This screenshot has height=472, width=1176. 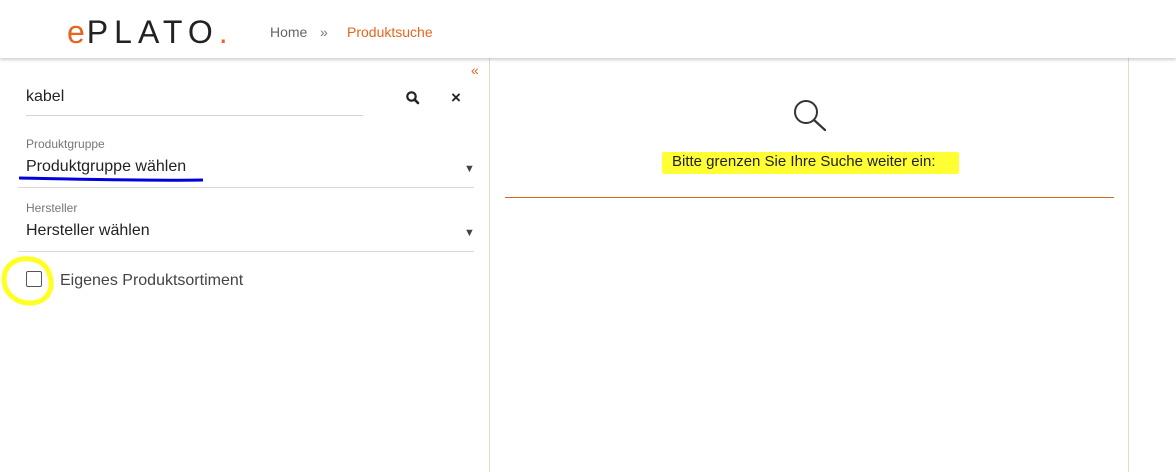 What do you see at coordinates (810, 116) in the screenshot?
I see `magnifier-icon` at bounding box center [810, 116].